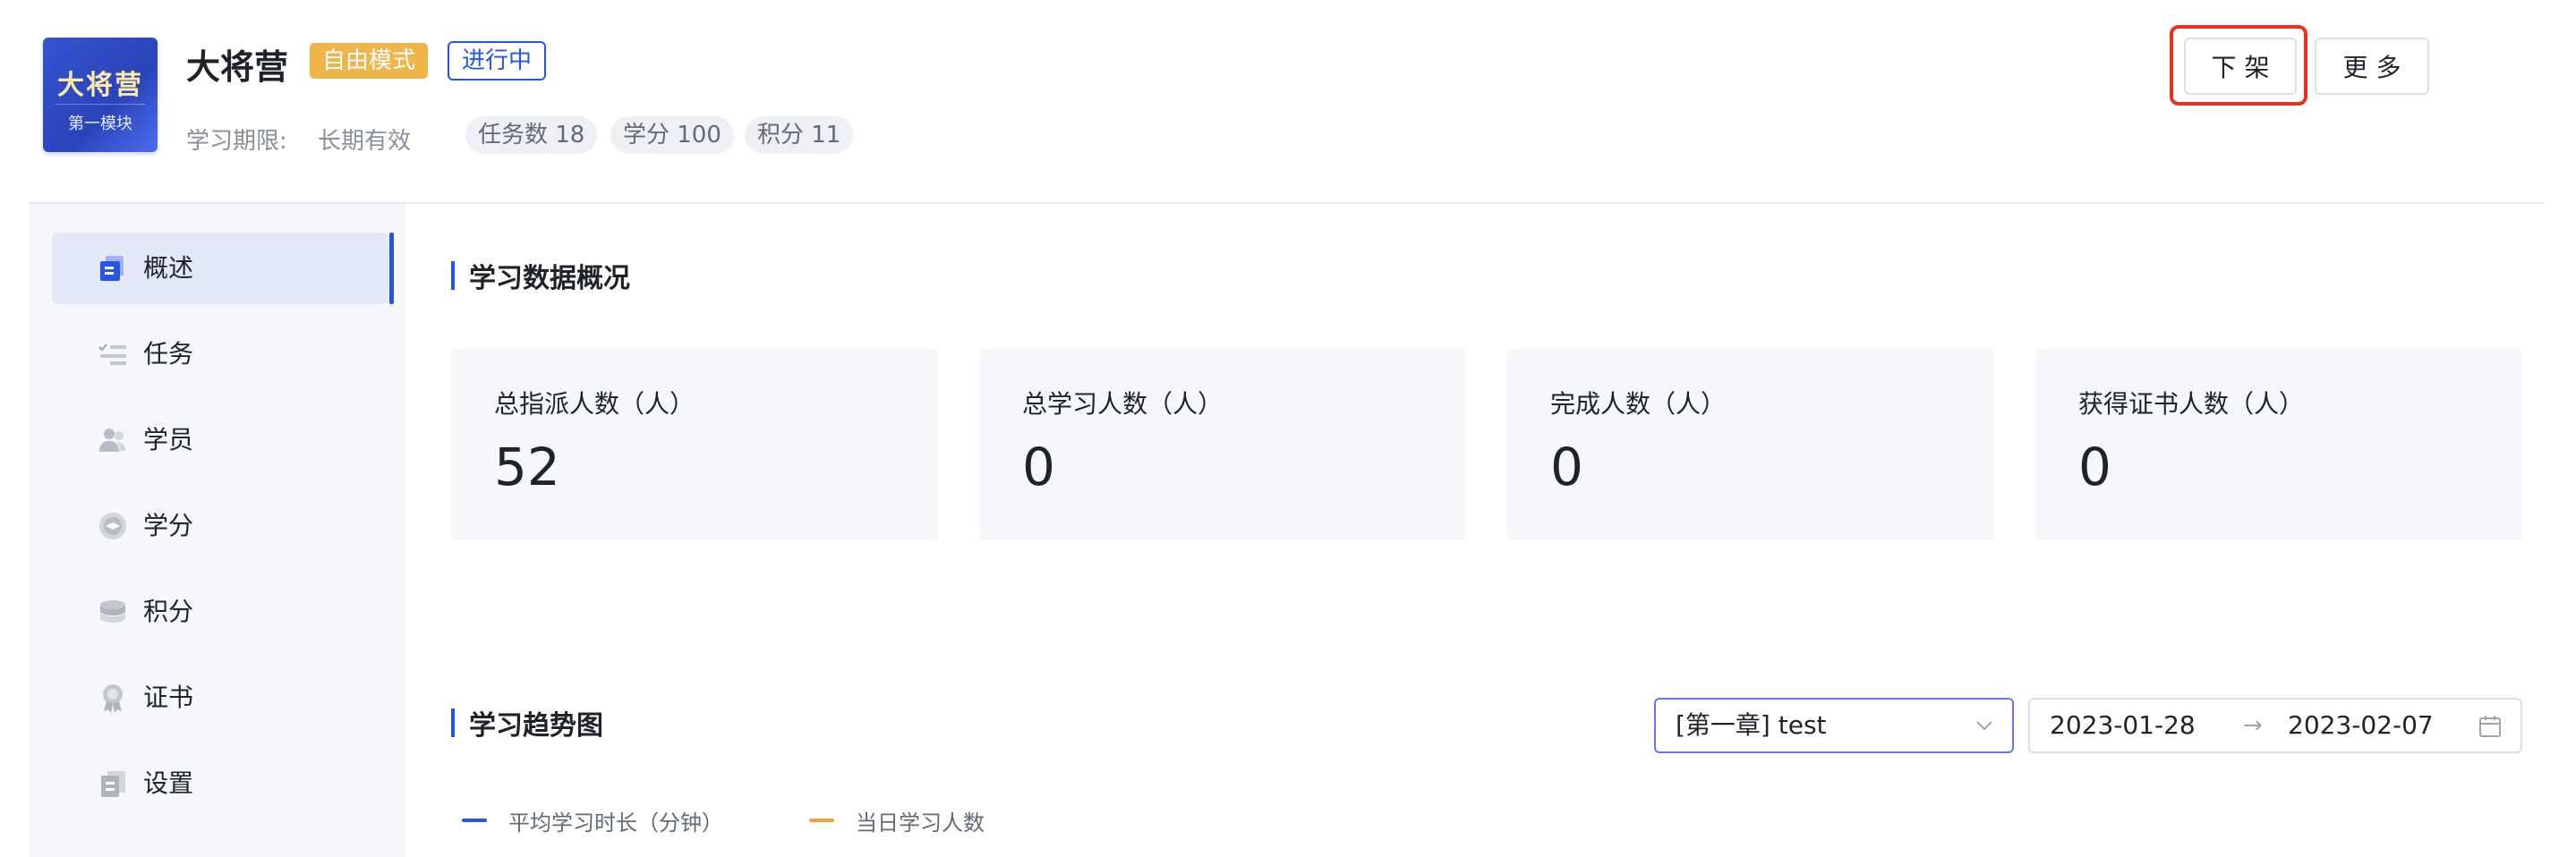 This screenshot has height=857, width=2576. What do you see at coordinates (369, 61) in the screenshot?
I see `mode-tag: 自由模式` at bounding box center [369, 61].